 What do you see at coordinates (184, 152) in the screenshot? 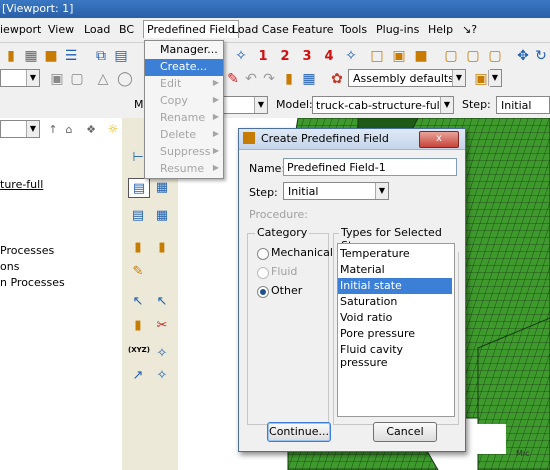
I see `menu-item-suppress: Suppress ▶` at bounding box center [184, 152].